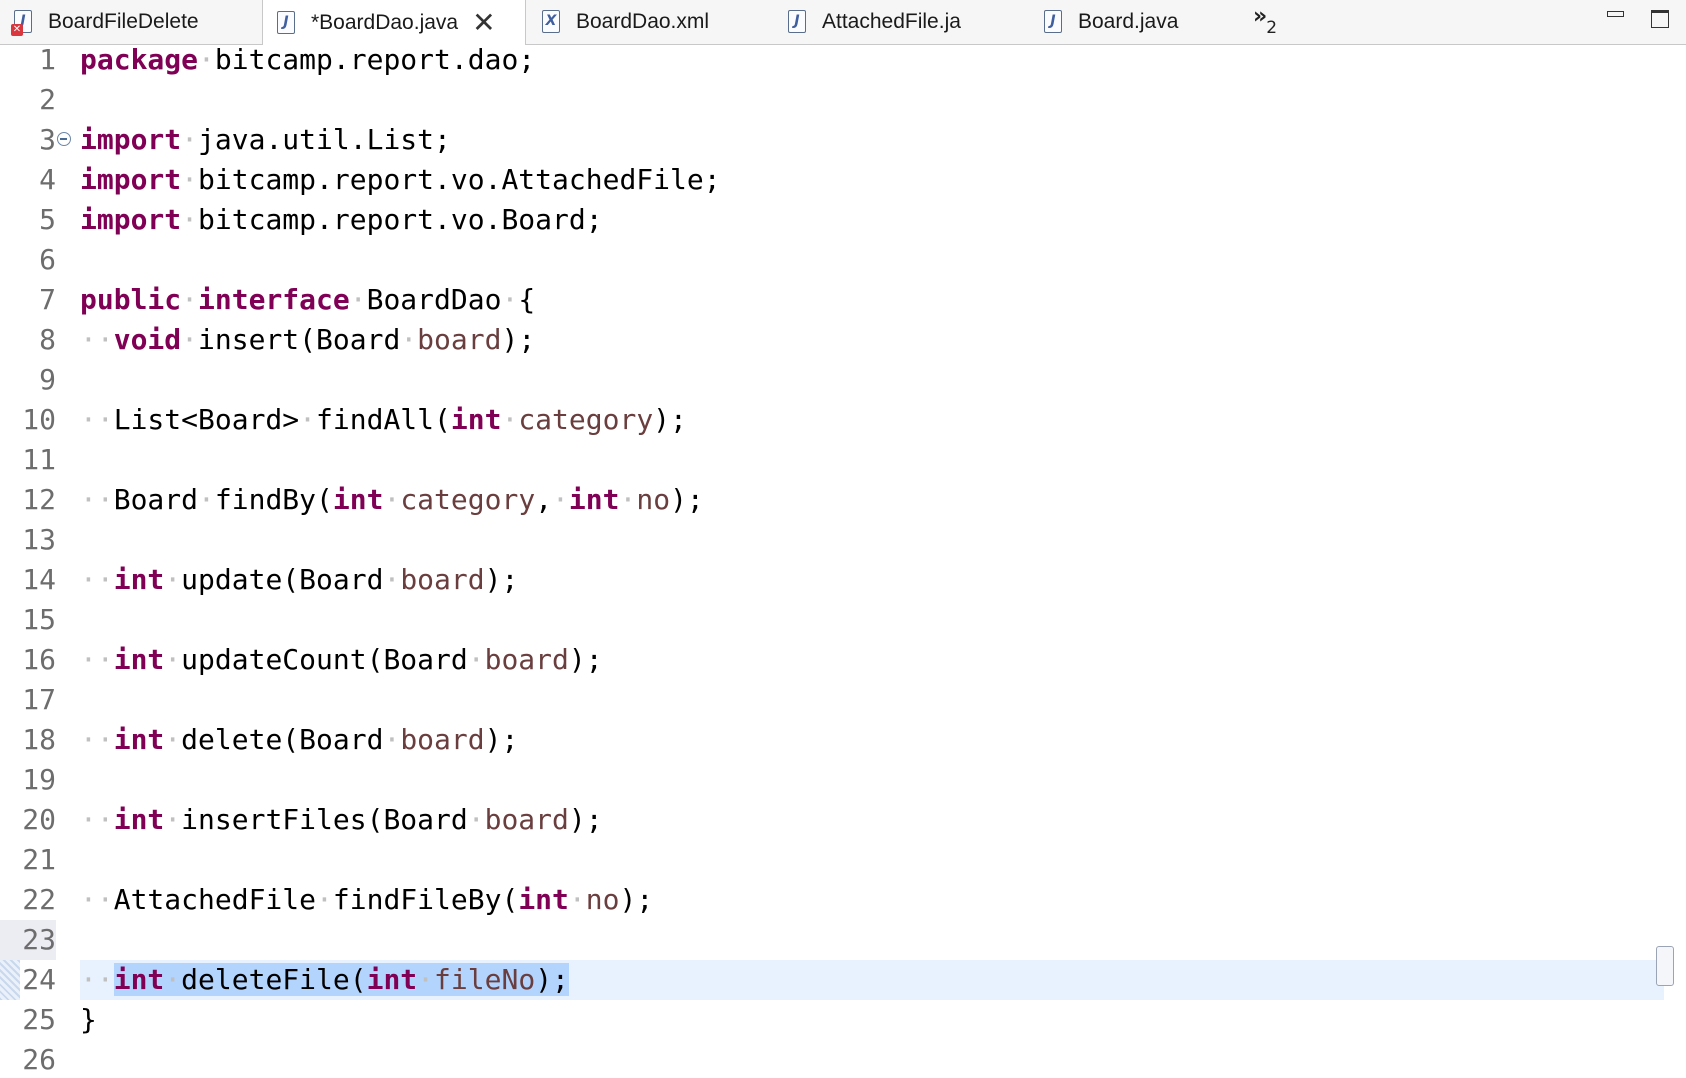 The height and width of the screenshot is (1078, 1686). What do you see at coordinates (28, 940) in the screenshot?
I see `line-number: 23` at bounding box center [28, 940].